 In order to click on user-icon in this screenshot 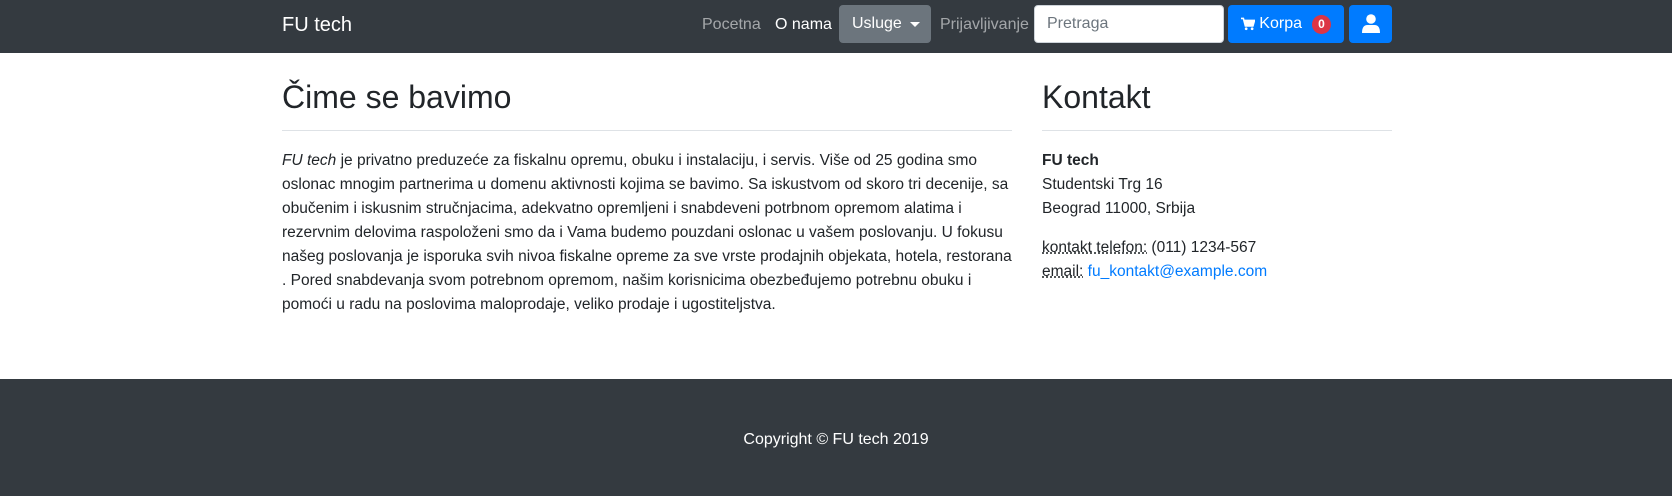, I will do `click(1370, 23)`.